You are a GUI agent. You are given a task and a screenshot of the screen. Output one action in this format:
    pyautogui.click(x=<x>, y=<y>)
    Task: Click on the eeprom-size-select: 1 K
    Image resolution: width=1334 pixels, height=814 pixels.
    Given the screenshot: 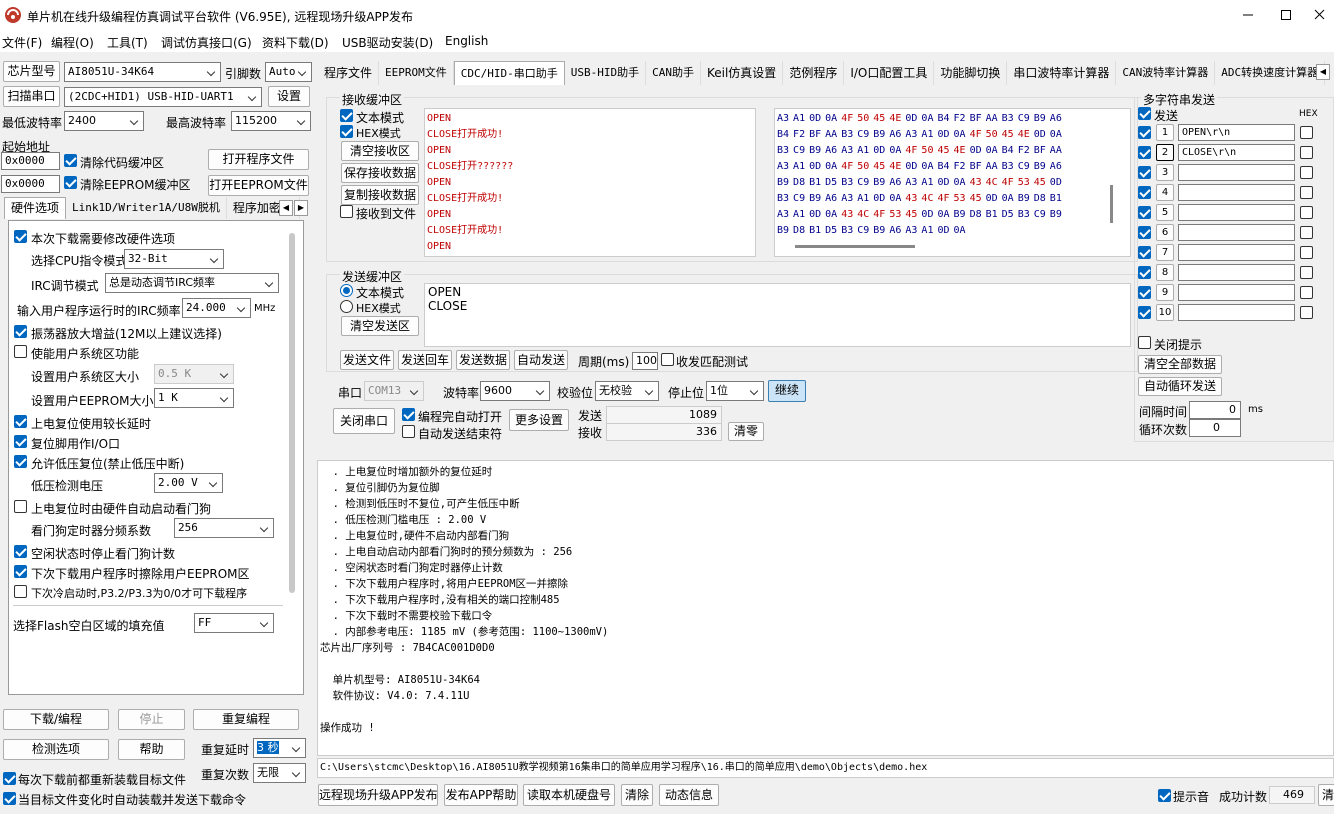 What is the action you would take?
    pyautogui.click(x=194, y=398)
    